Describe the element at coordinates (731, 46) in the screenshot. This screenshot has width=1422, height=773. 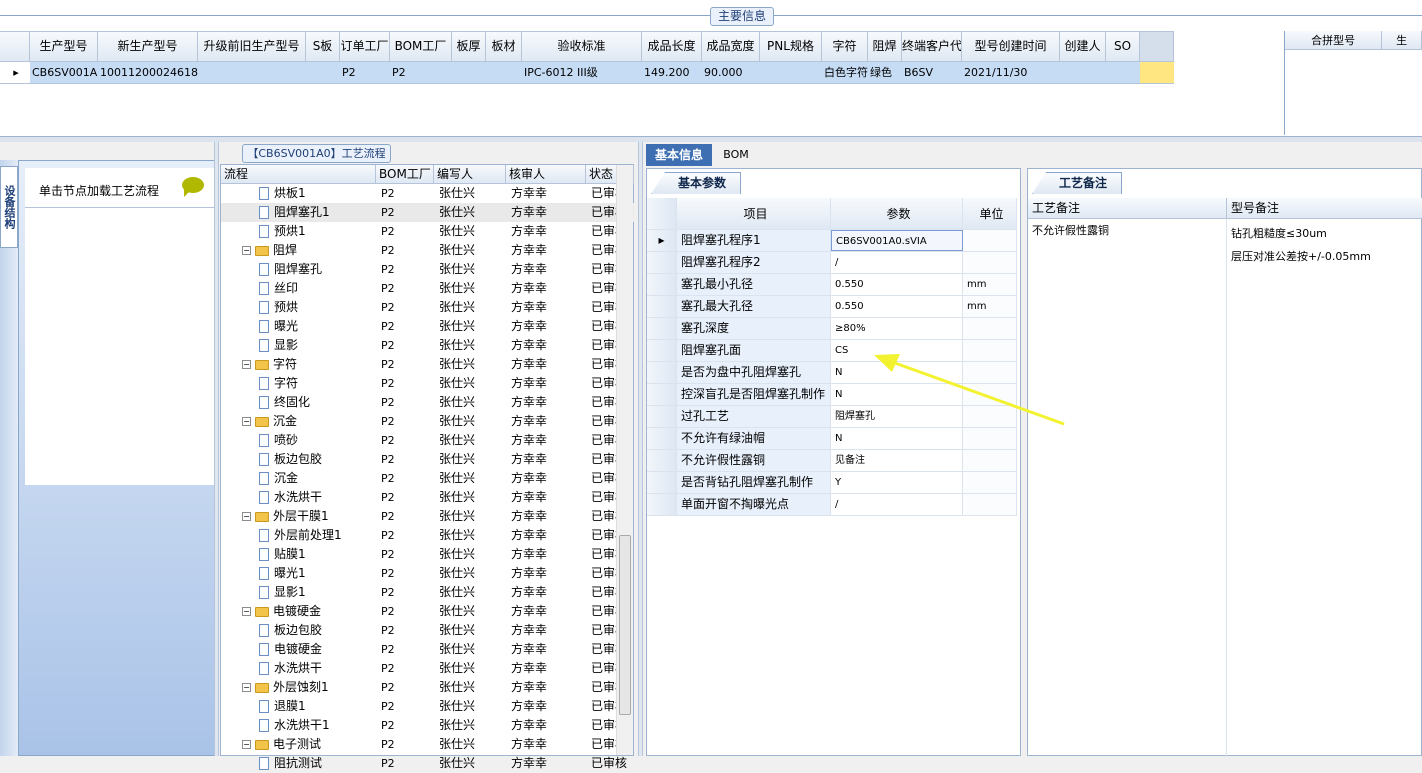
I see `main-grid-col-header: 成品宽度` at that location.